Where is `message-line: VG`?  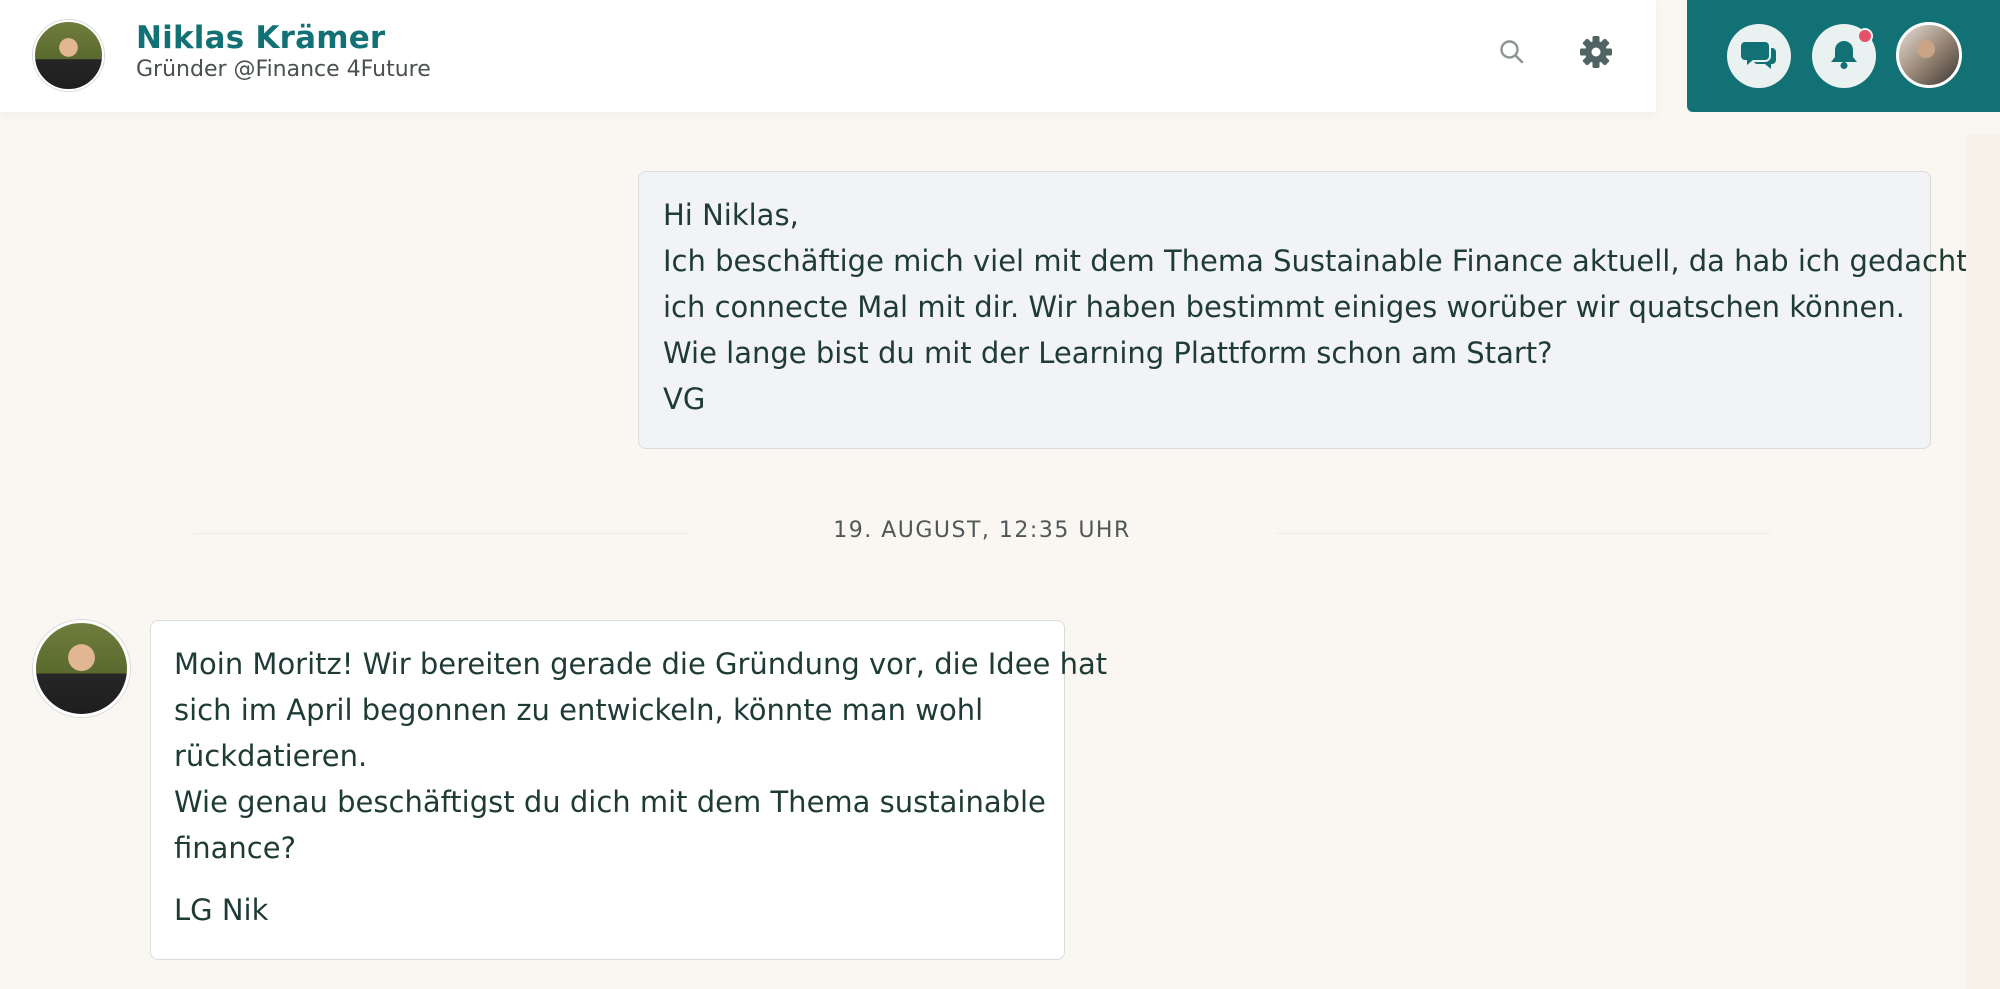 message-line: VG is located at coordinates (684, 399).